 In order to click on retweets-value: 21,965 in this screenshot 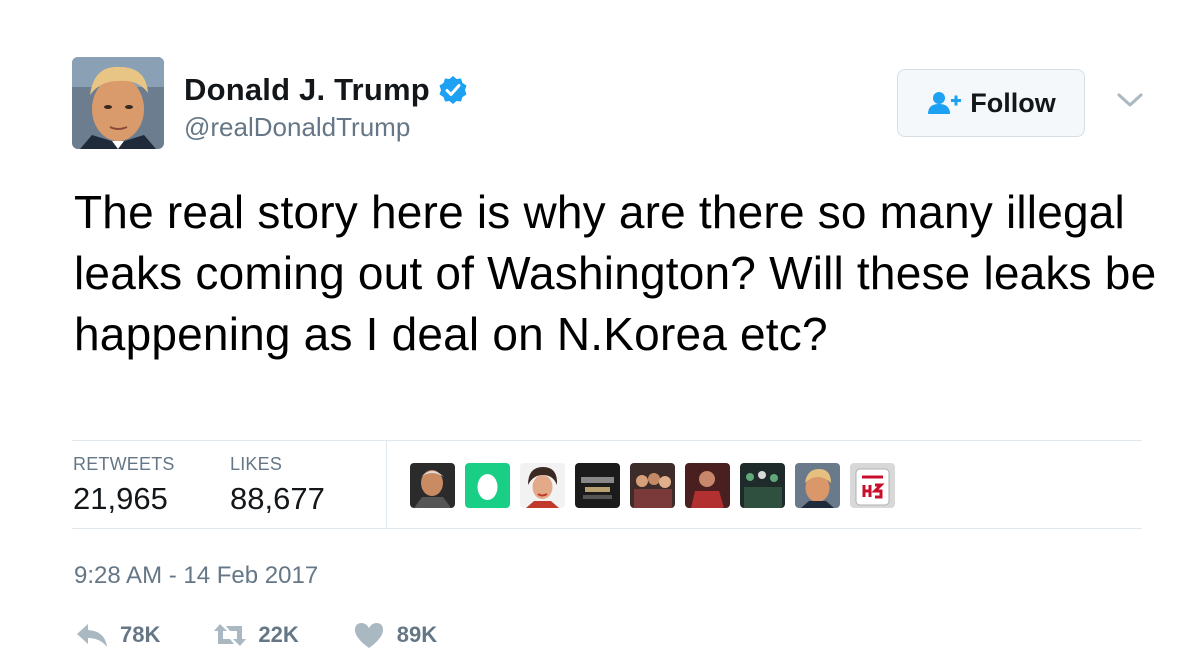, I will do `click(120, 498)`.